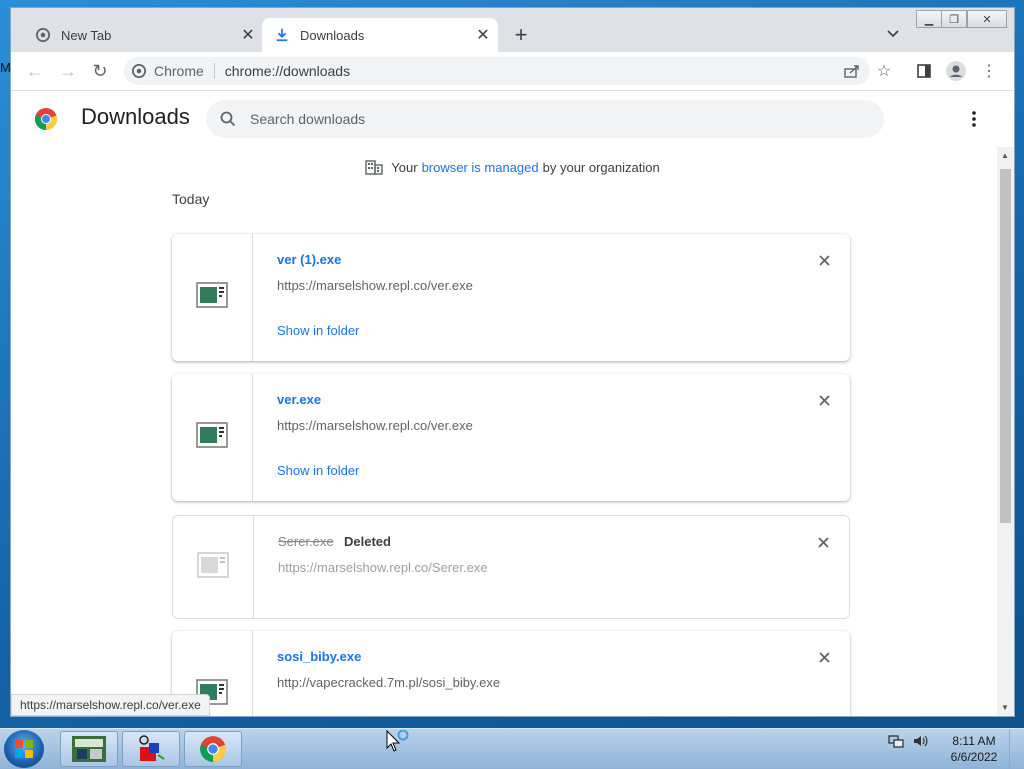  I want to click on managed-prefix: Your, so click(404, 167).